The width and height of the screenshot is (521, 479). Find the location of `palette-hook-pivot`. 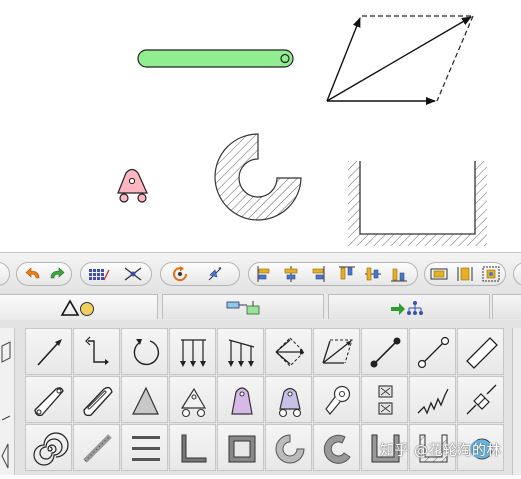

palette-hook-pivot is located at coordinates (336, 399).